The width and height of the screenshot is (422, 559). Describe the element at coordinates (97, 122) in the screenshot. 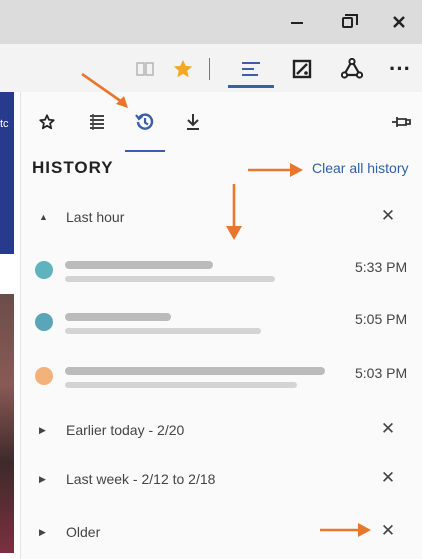

I see `reading-list-icon` at that location.